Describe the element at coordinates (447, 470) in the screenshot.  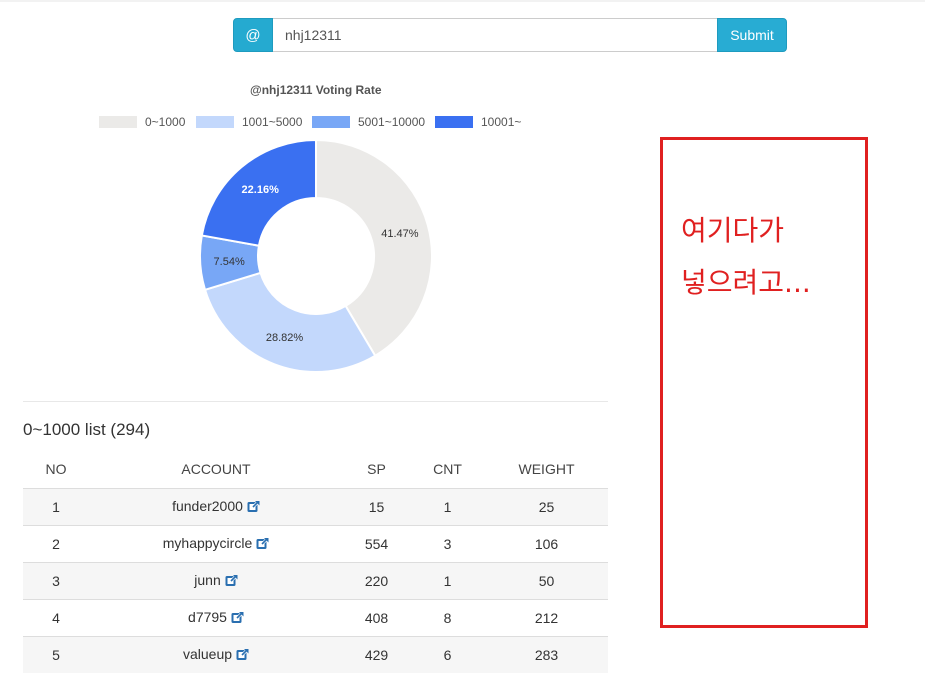
I see `column-header-cnt: CNT` at that location.